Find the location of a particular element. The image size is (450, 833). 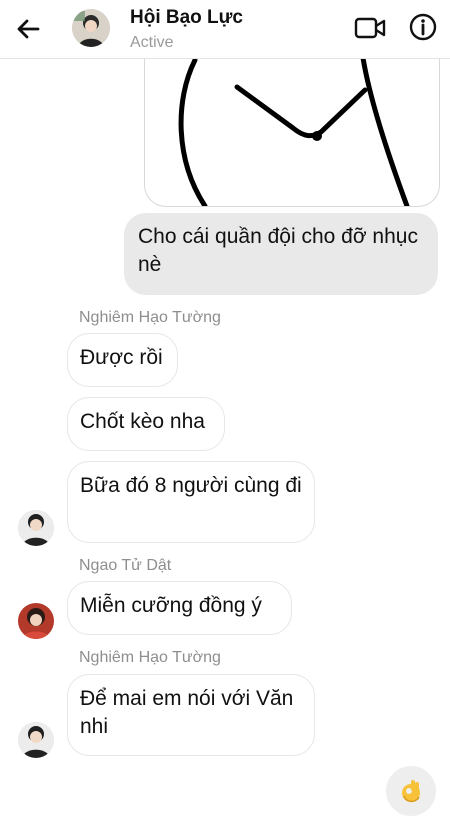

chat-header: Hội Bạo Lực Active is located at coordinates (225, 29).